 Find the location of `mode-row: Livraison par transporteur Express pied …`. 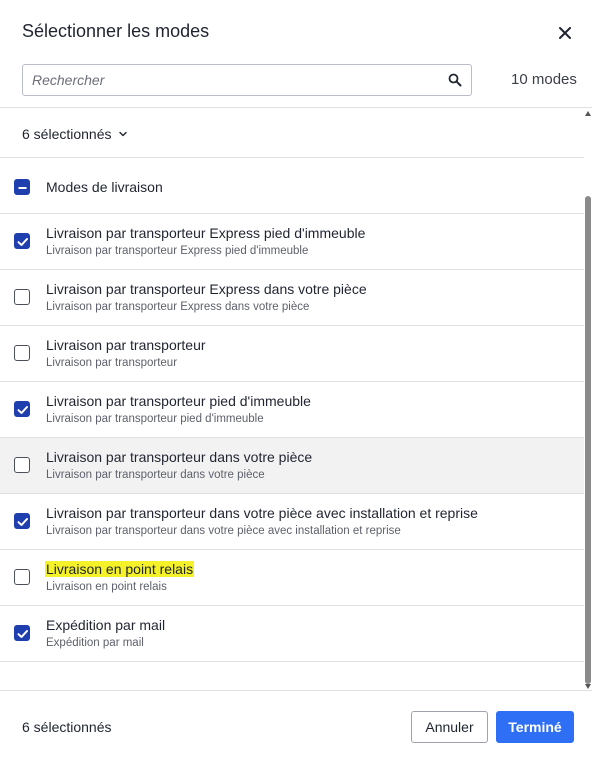

mode-row: Livraison par transporteur Express pied … is located at coordinates (292, 242).